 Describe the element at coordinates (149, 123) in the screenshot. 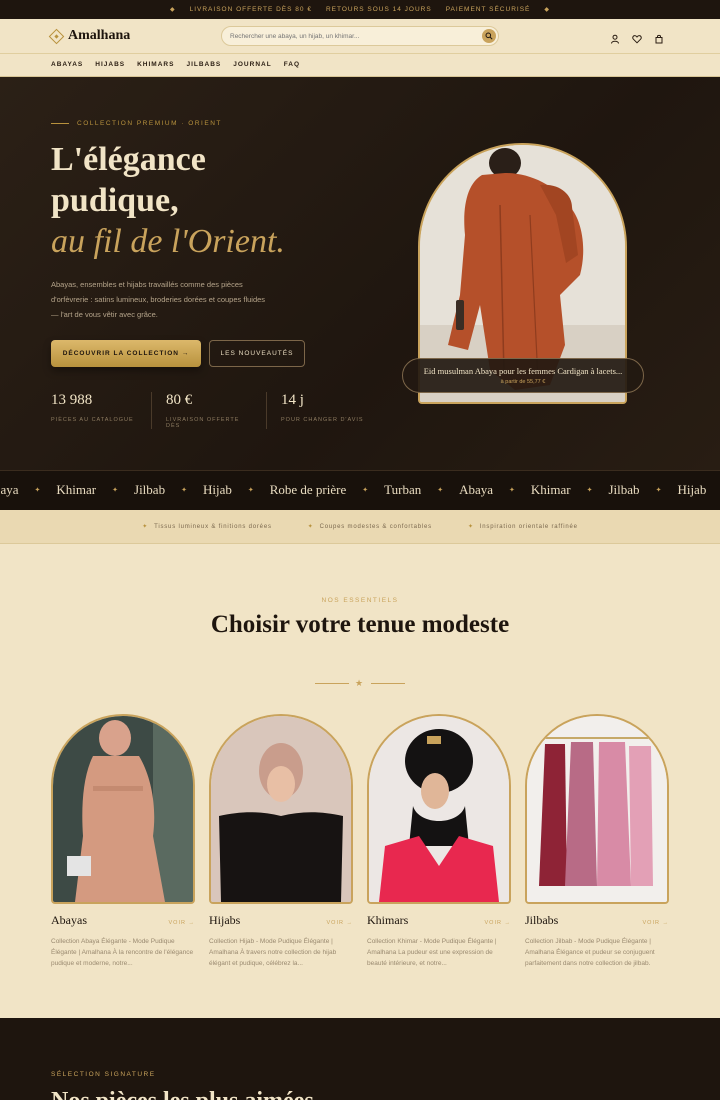

I see `hero-eyebrow-text: COLLECTION PREMIUM · ORIENT` at that location.